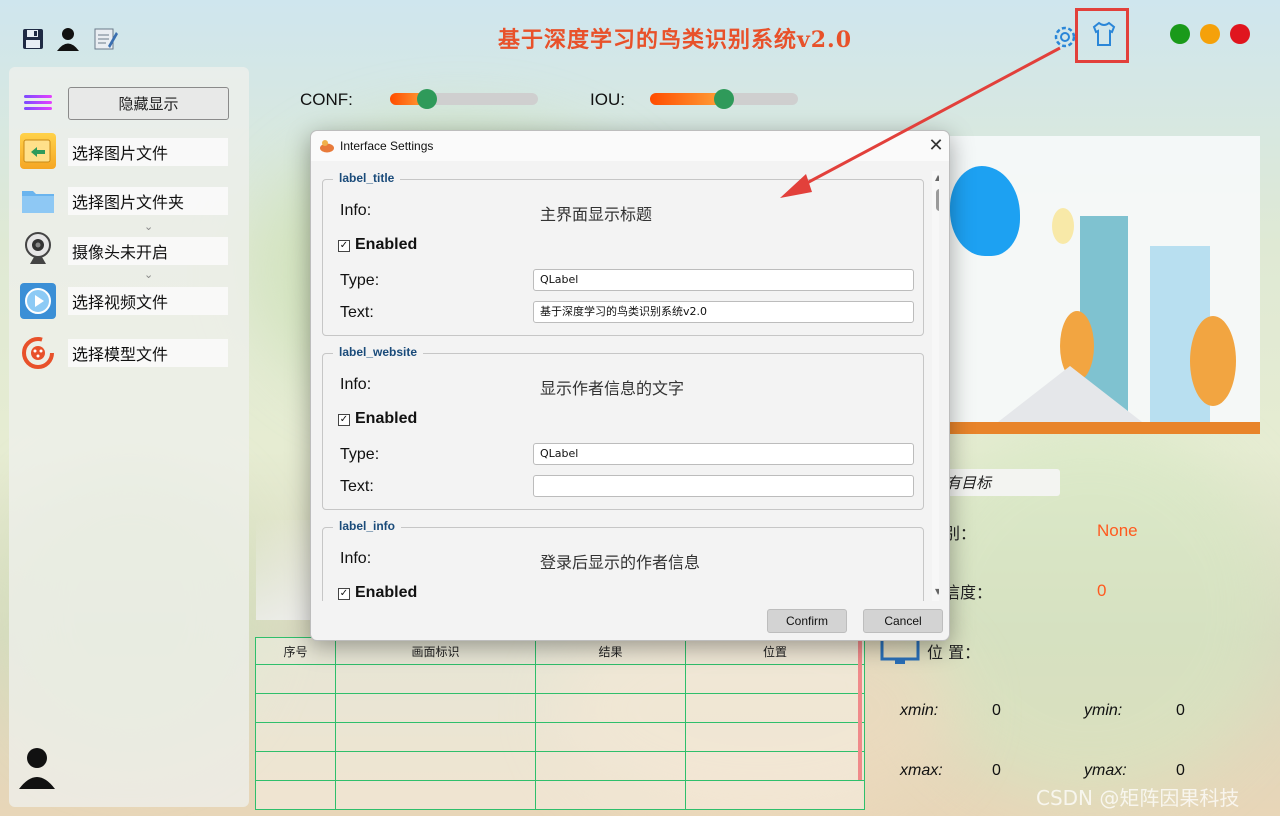  I want to click on confidence-label: 信度：, so click(968, 592).